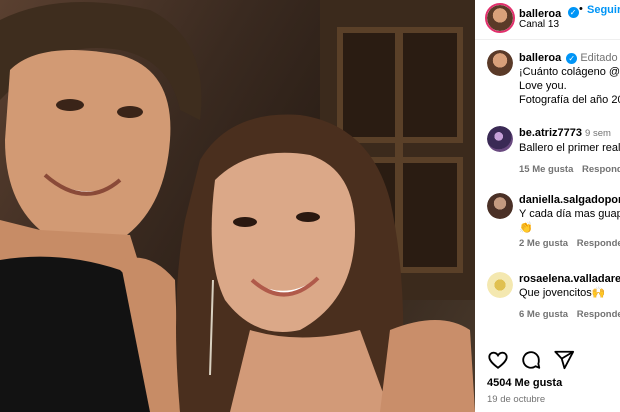  Describe the element at coordinates (598, 133) in the screenshot. I see `comment-time: 9 sem` at that location.